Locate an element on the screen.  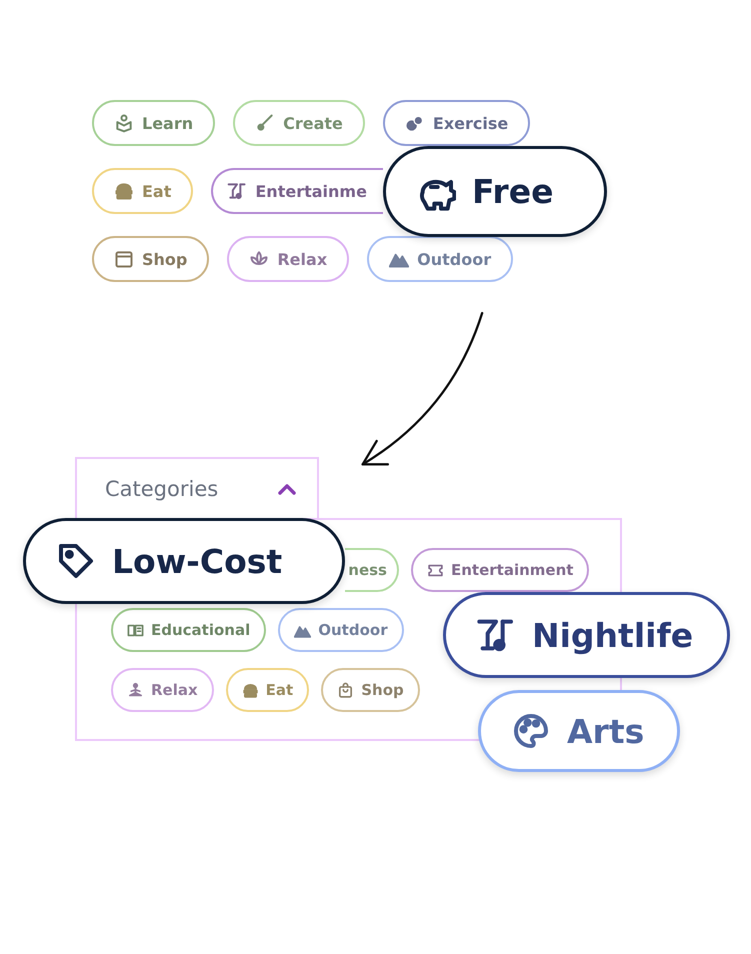
store-icon is located at coordinates (124, 259).